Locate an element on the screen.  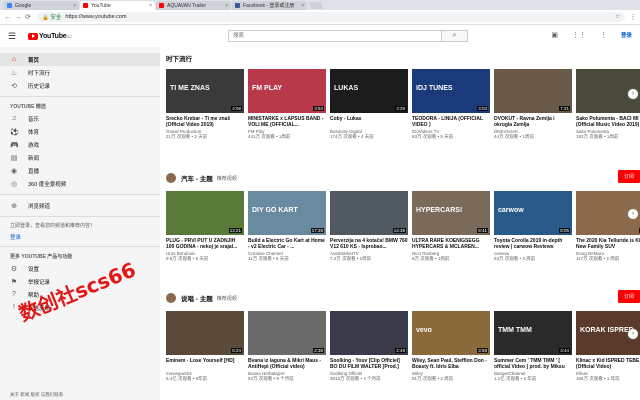
search-icon: ⌕ is located at coordinates (454, 35).